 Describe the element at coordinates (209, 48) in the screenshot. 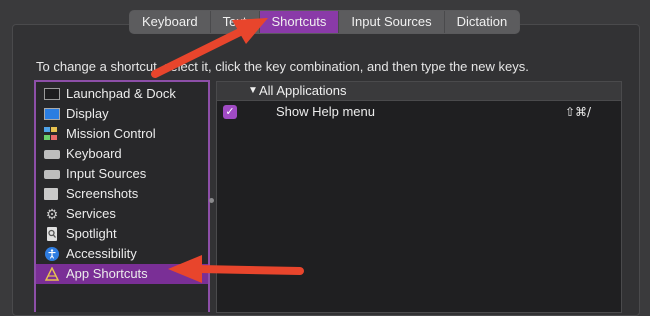

I see `arrow-to-shortcuts-tab` at that location.